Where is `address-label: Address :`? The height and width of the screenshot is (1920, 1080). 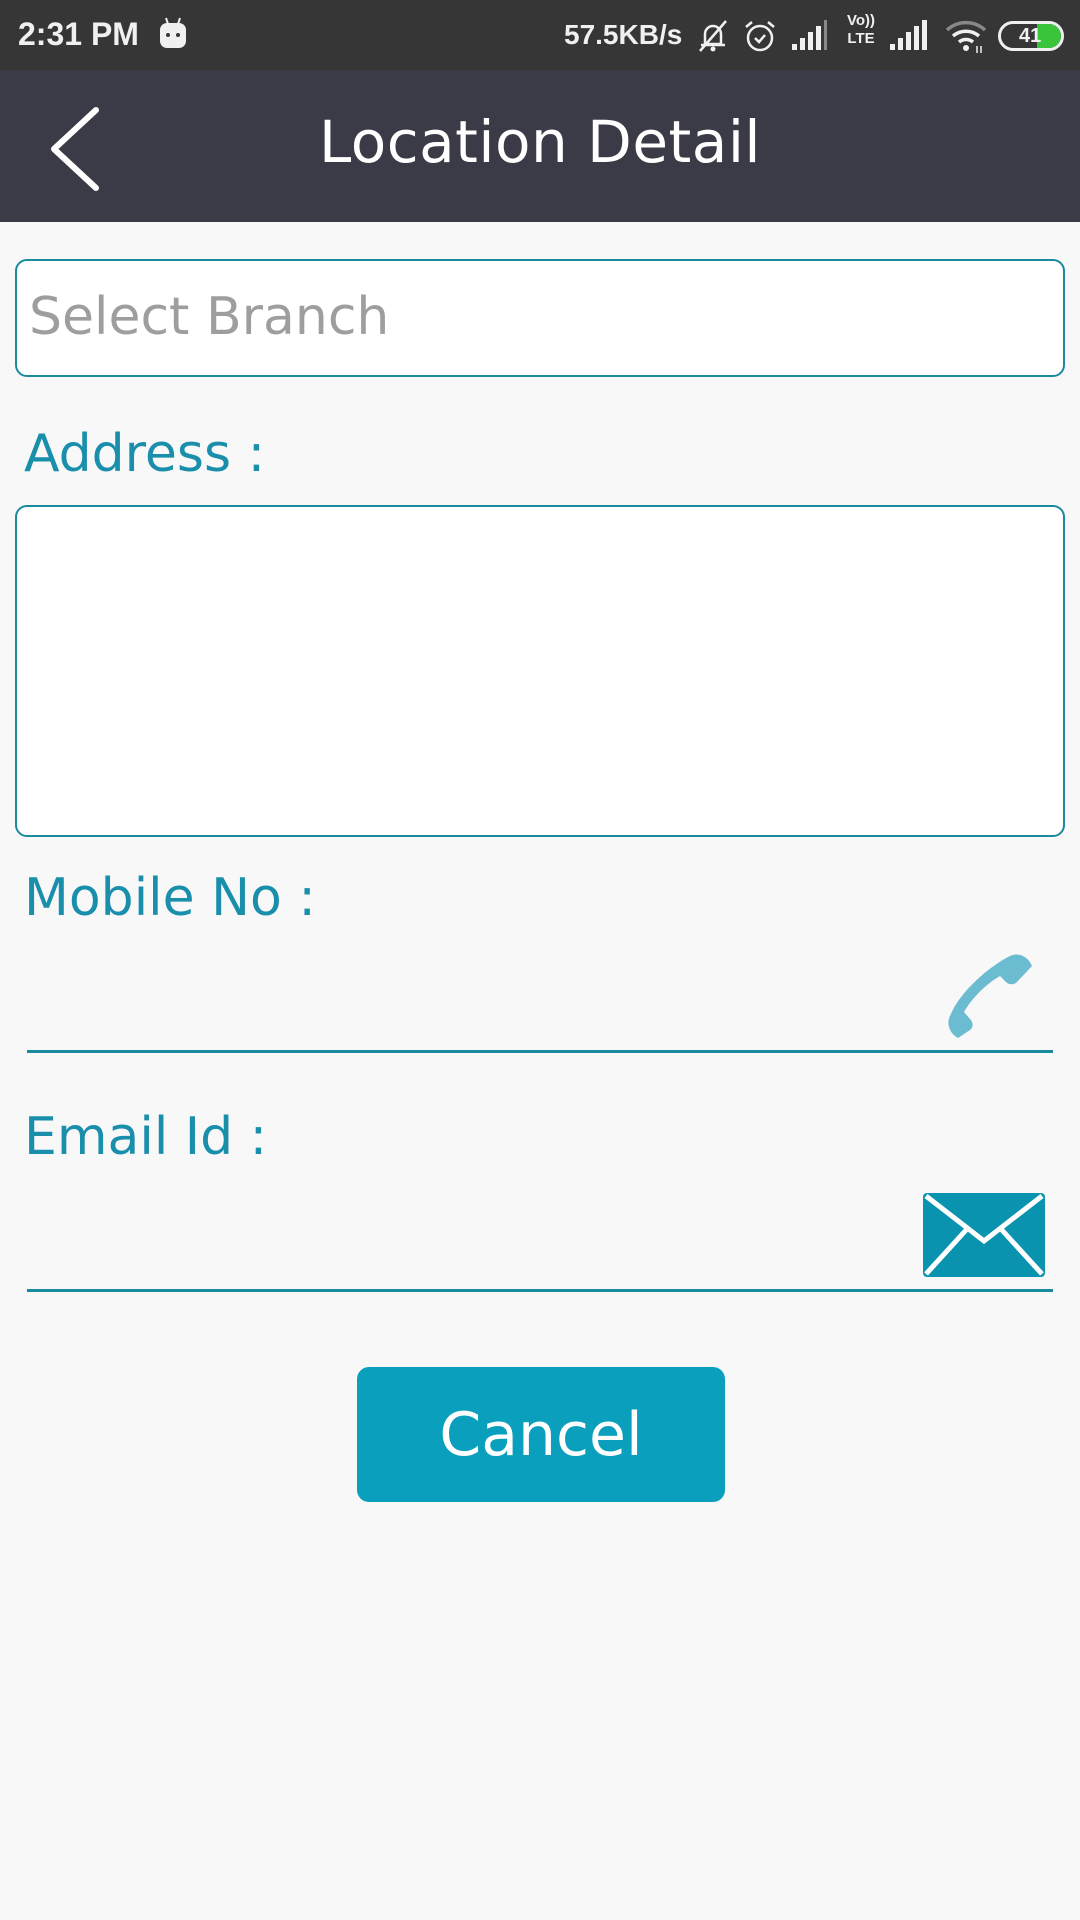 address-label: Address : is located at coordinates (145, 454).